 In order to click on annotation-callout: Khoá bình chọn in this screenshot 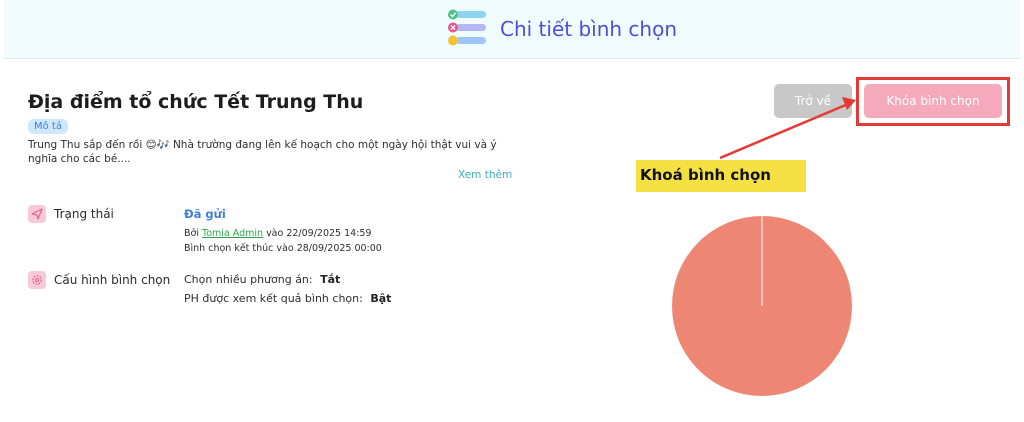, I will do `click(721, 176)`.